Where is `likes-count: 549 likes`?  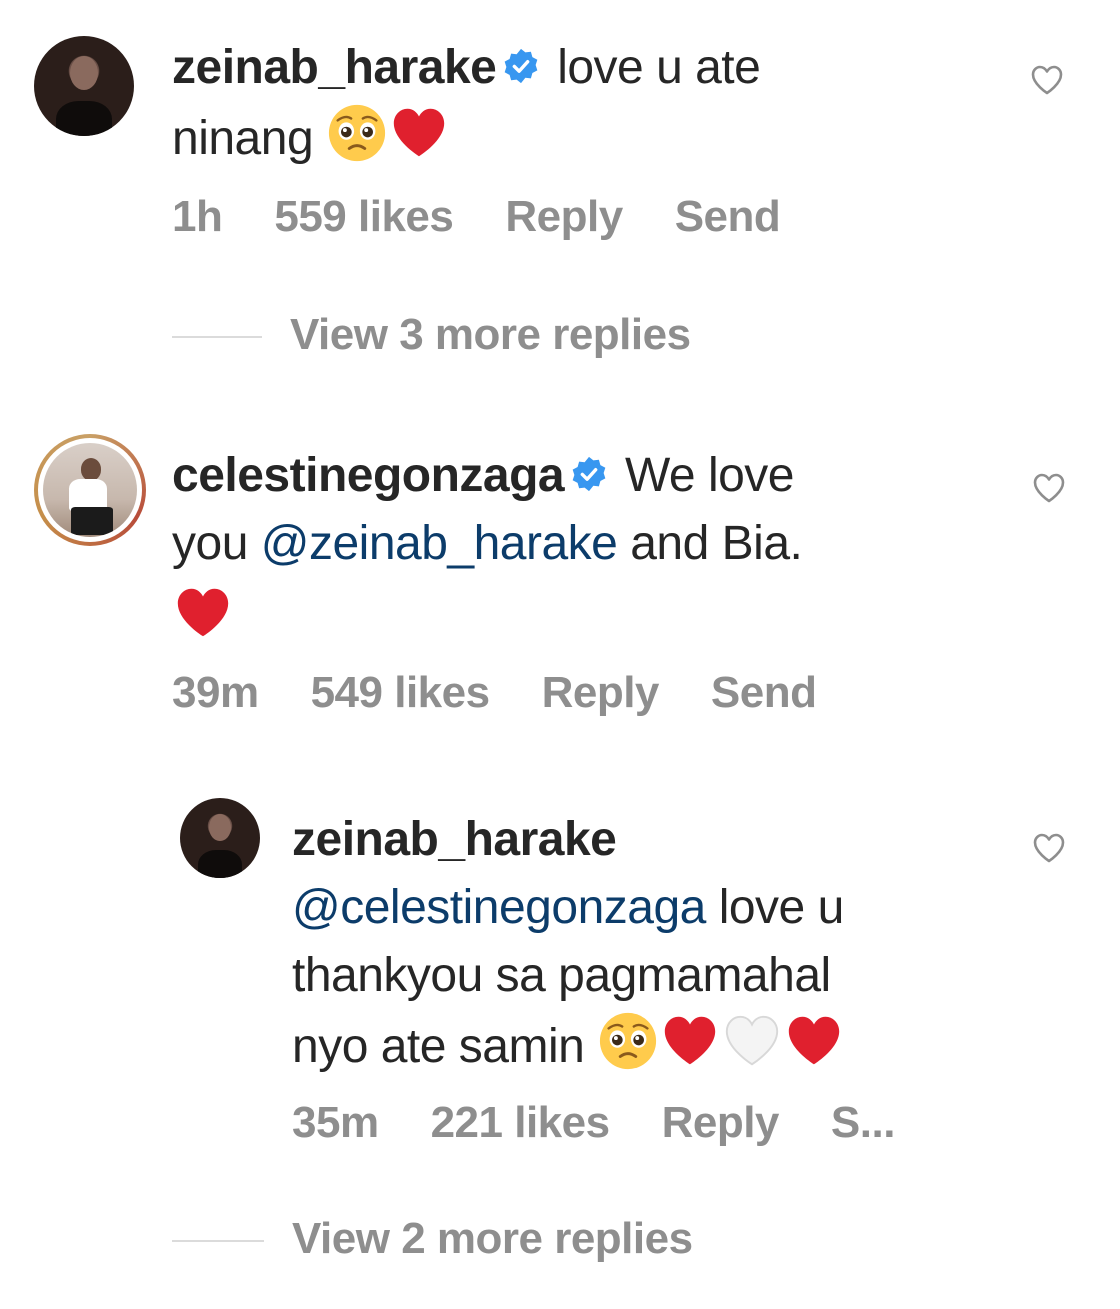
likes-count: 549 likes is located at coordinates (401, 692).